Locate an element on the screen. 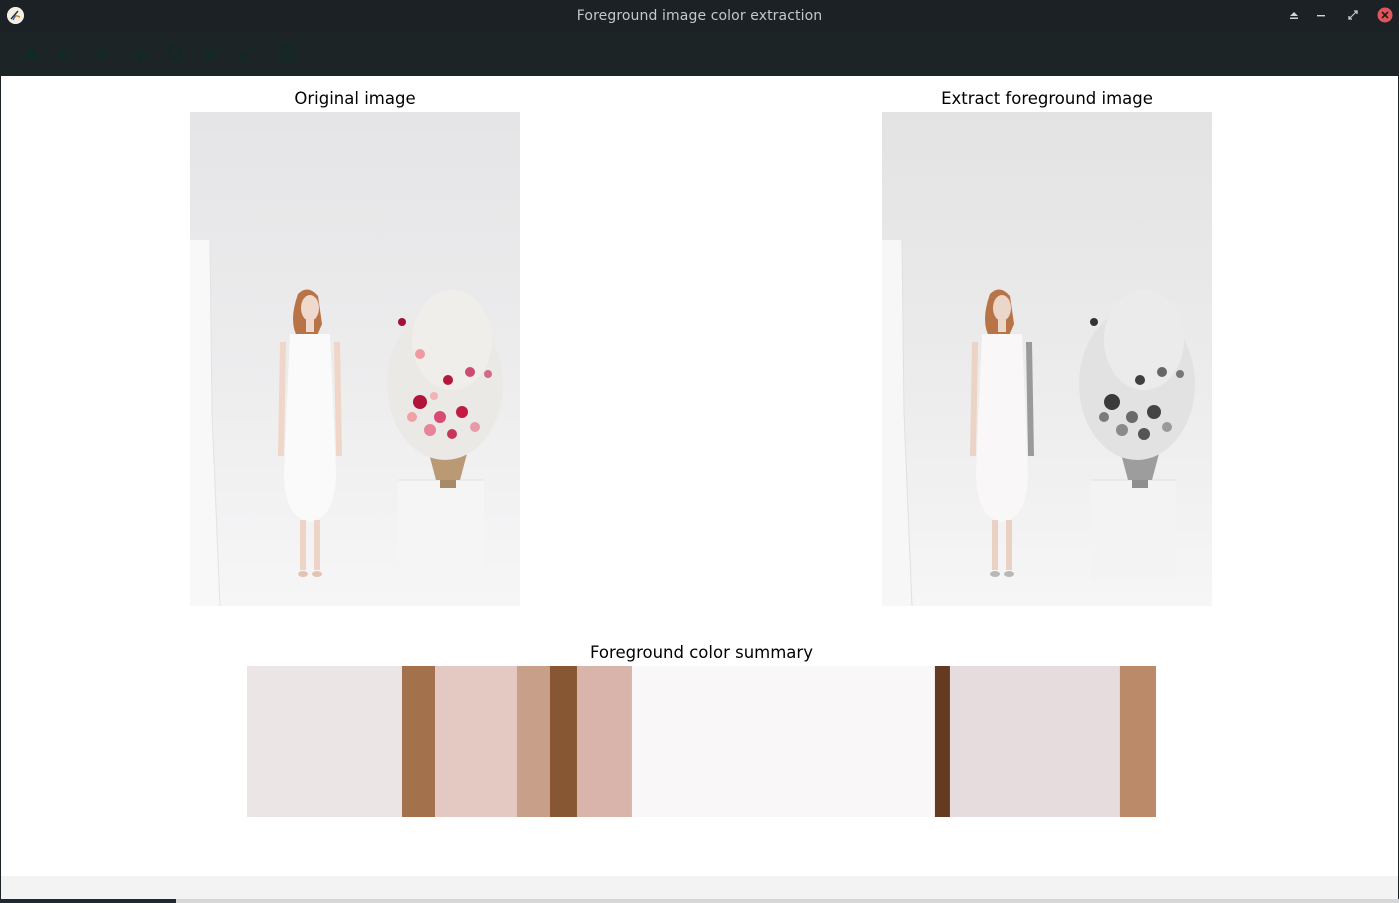  maximize-icon is located at coordinates (1353, 15).